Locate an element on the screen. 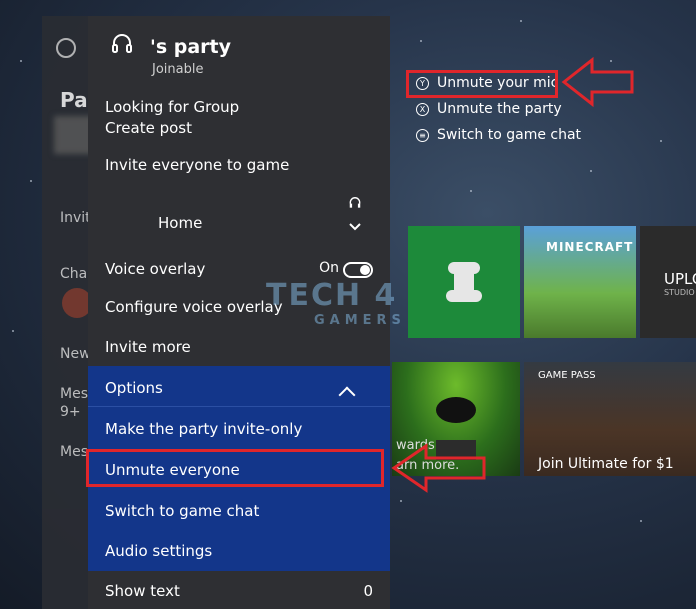 This screenshot has height=609, width=696. create-post: Create post is located at coordinates (239, 128).